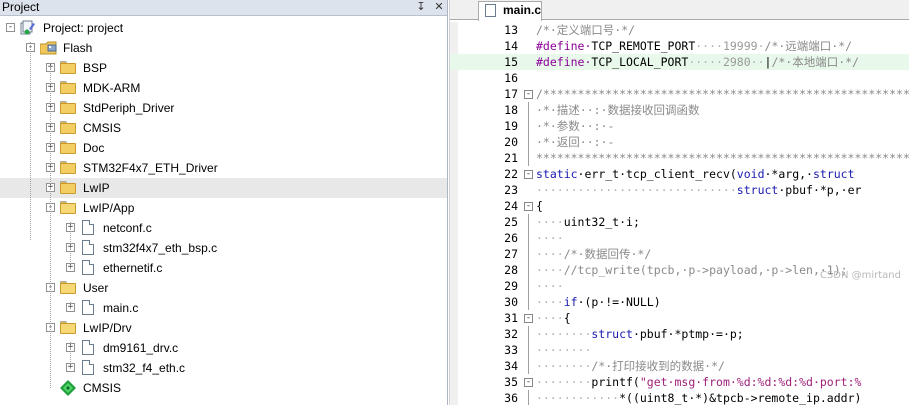  I want to click on code-text: /*·定义端口号·*/, so click(585, 30).